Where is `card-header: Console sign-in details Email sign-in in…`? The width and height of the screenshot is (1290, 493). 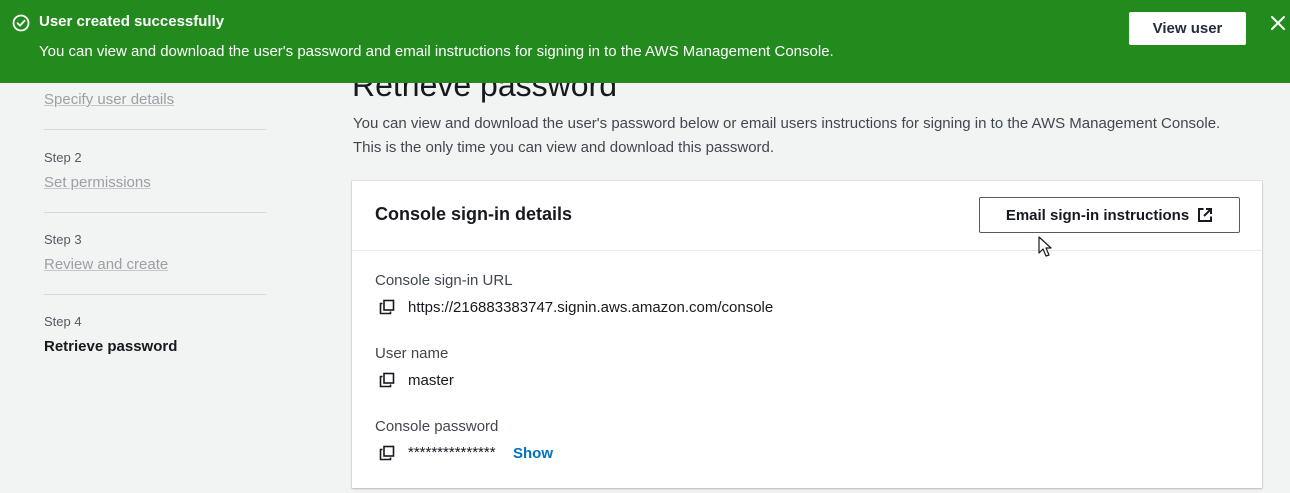 card-header: Console sign-in details Email sign-in in… is located at coordinates (807, 216).